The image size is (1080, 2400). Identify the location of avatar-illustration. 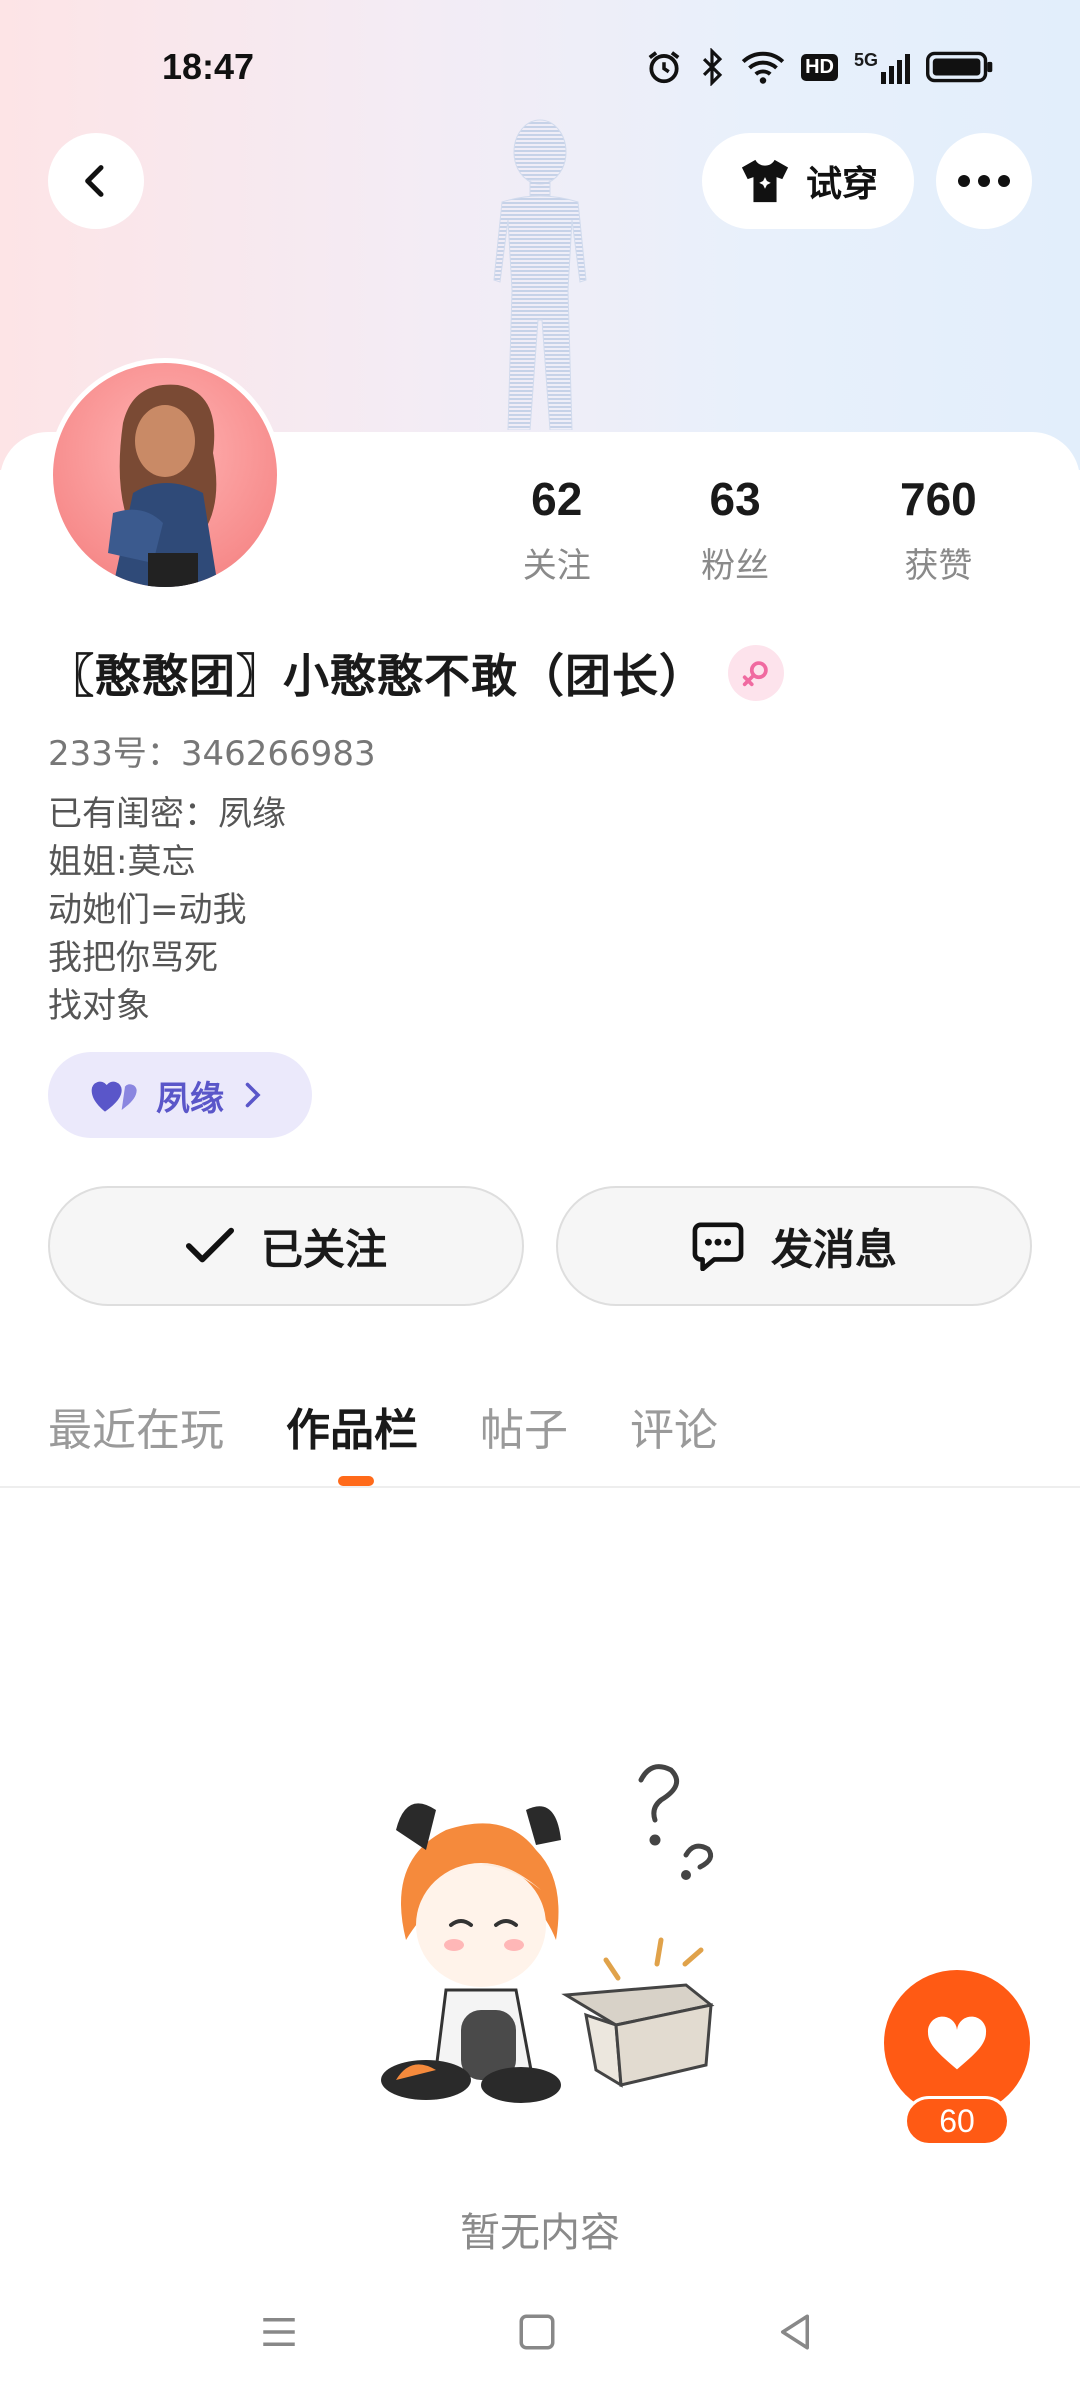
(163, 485).